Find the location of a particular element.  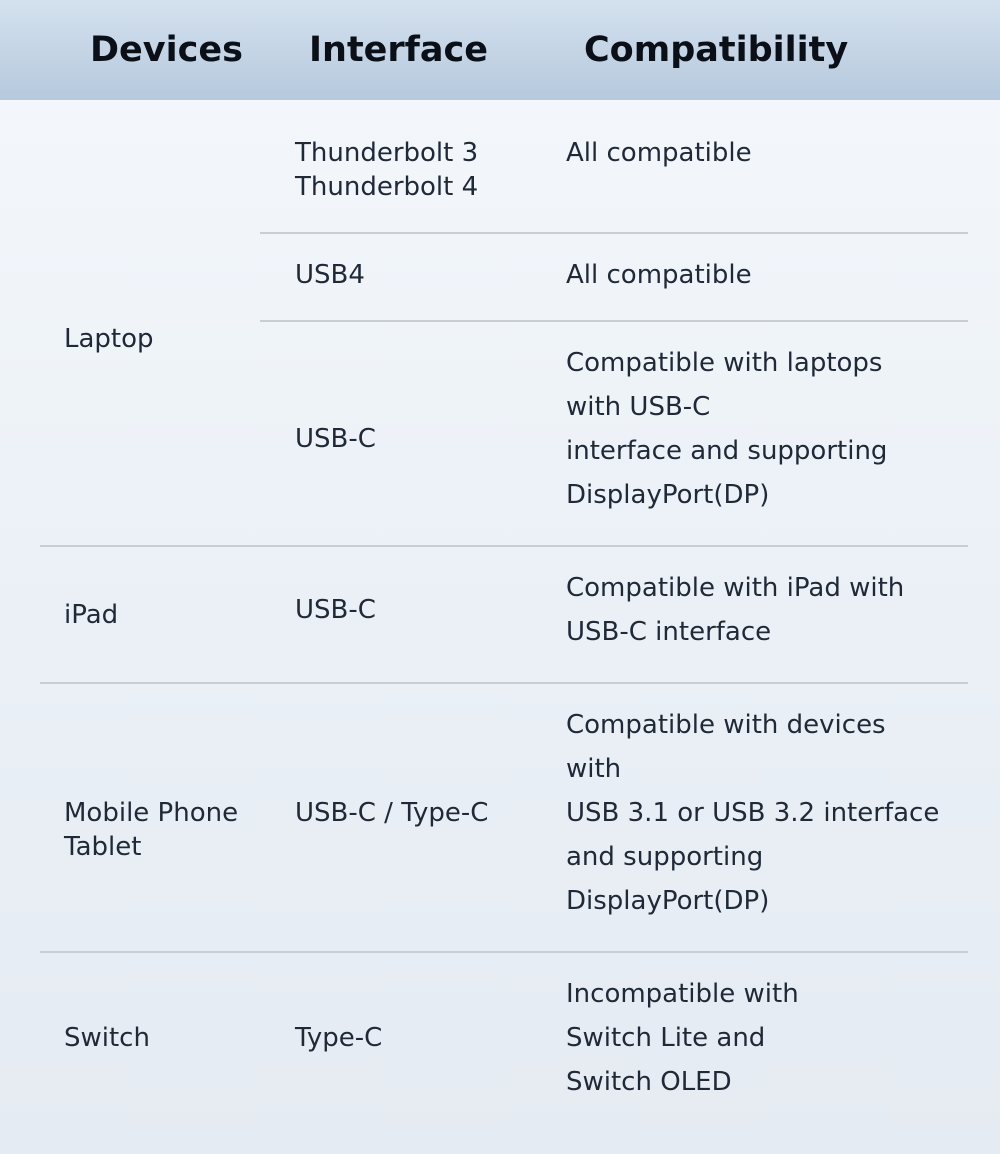

compat-mobile-line4: and supporting is located at coordinates (665, 857).